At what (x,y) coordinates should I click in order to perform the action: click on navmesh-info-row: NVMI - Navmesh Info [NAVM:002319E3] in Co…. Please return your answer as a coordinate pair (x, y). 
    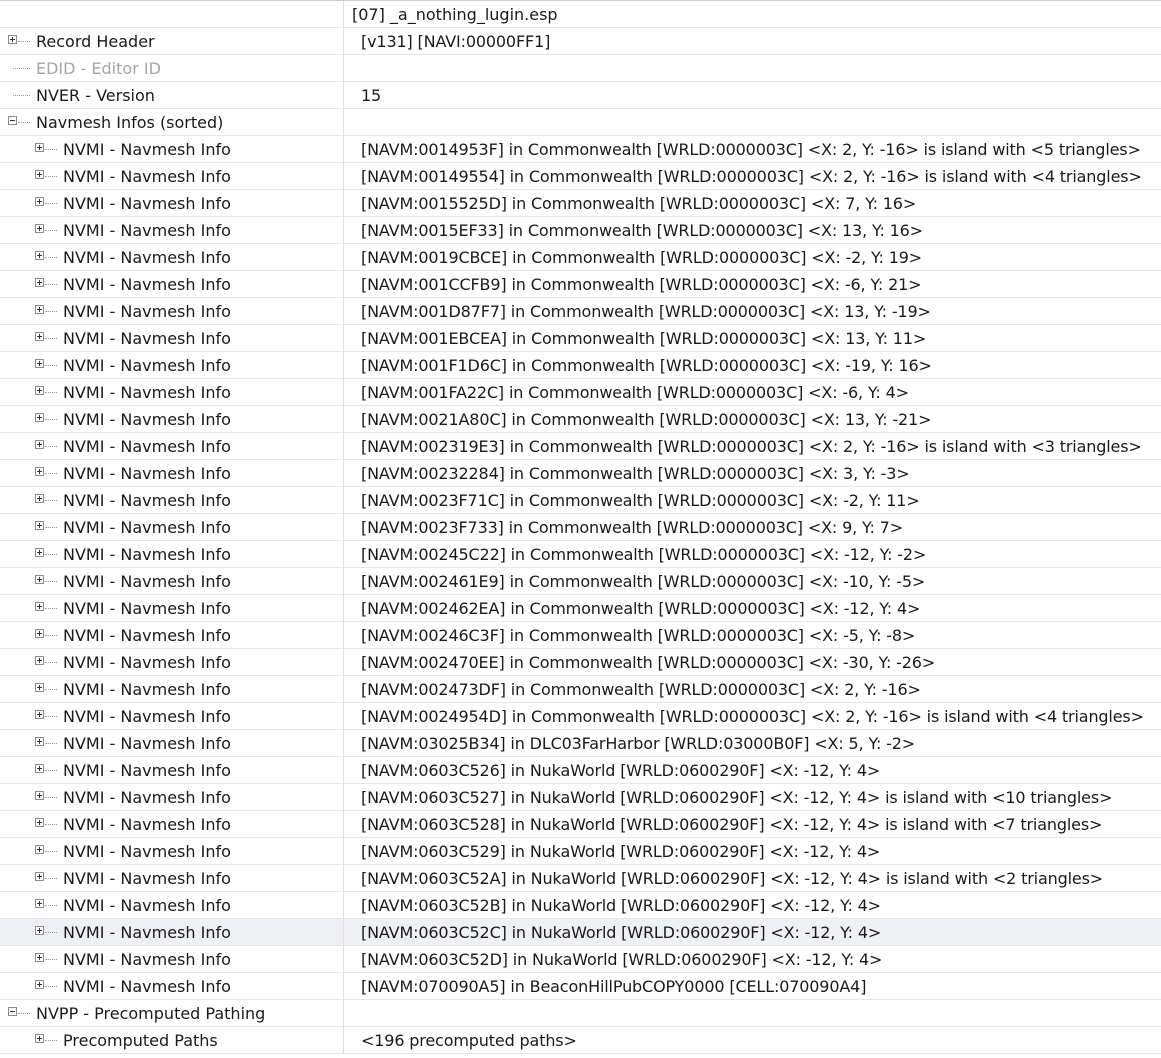
    Looking at the image, I should click on (580, 446).